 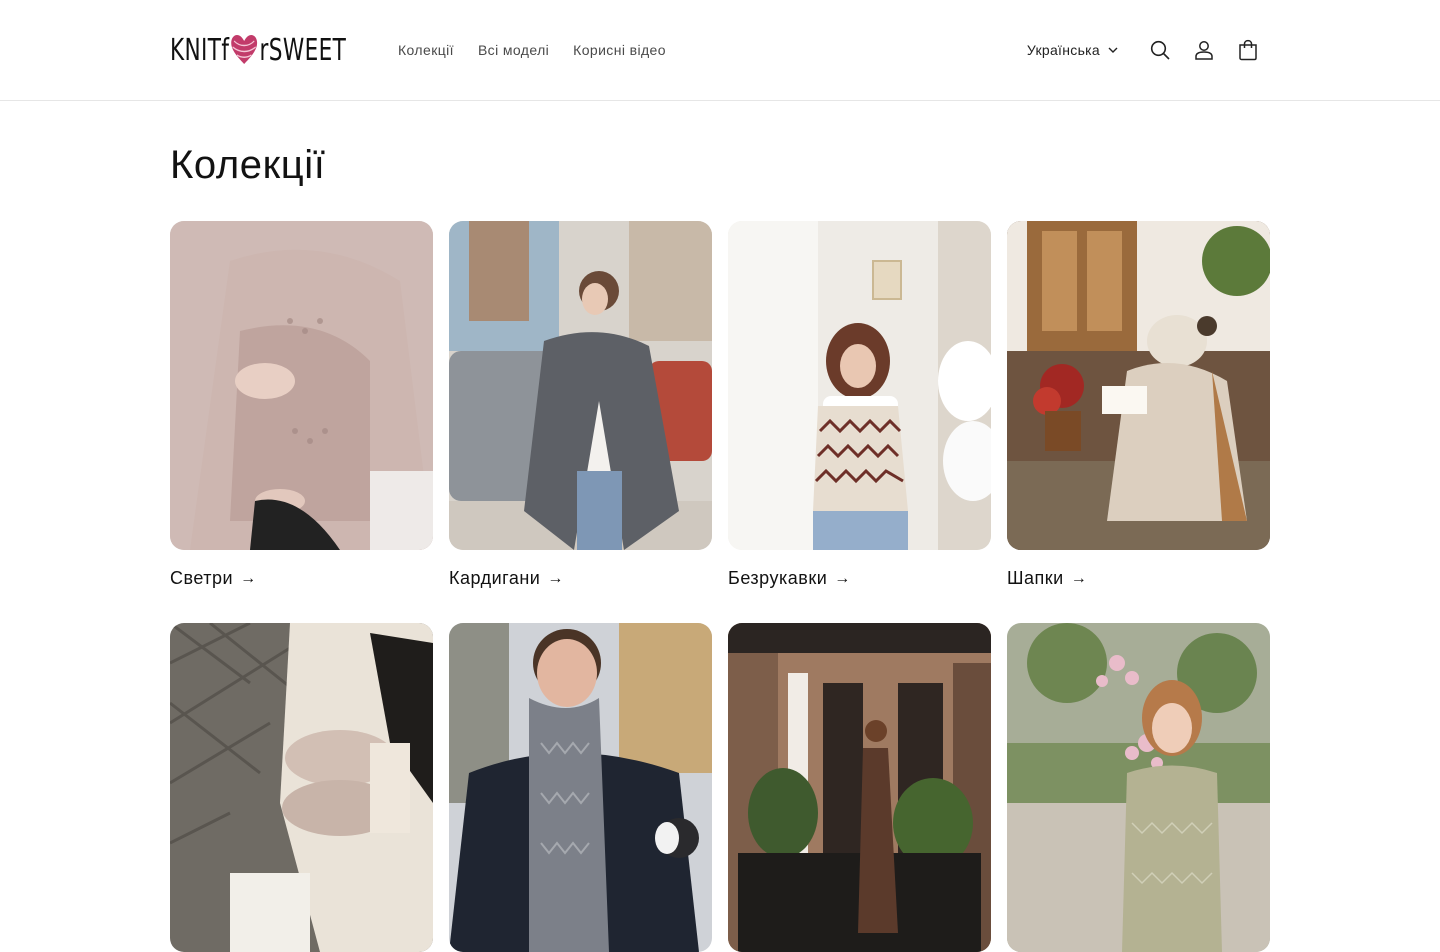 I want to click on language-selector: Українська, so click(x=1072, y=50).